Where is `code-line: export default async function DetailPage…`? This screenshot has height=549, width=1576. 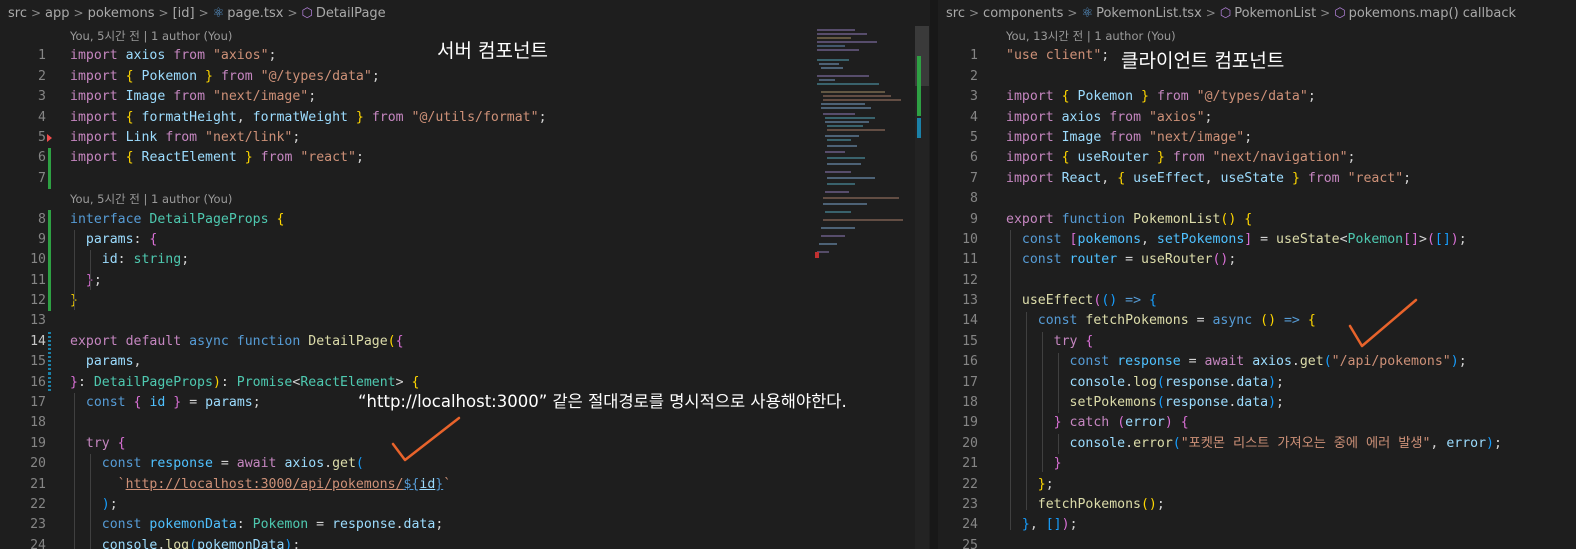
code-line: export default async function DetailPage… is located at coordinates (237, 341).